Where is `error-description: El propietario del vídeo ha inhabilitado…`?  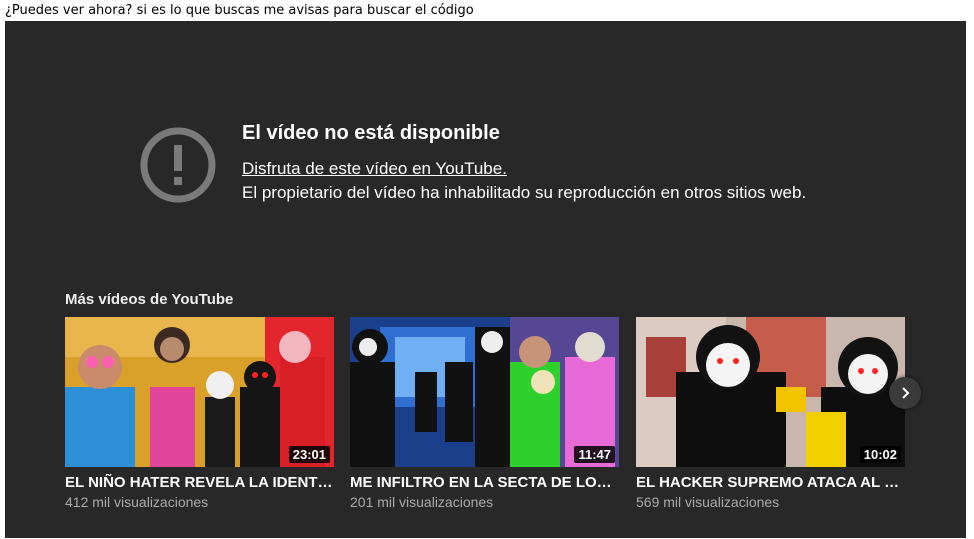 error-description: El propietario del vídeo ha inhabilitado… is located at coordinates (524, 192).